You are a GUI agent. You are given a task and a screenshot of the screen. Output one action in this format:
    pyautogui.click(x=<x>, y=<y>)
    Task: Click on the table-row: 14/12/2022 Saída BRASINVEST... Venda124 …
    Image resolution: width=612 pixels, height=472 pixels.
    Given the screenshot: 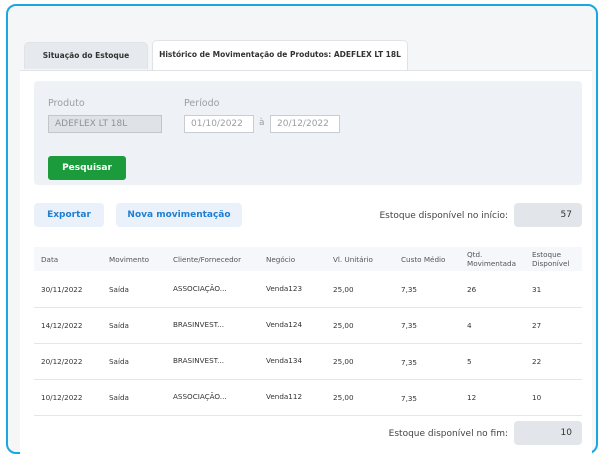 What is the action you would take?
    pyautogui.click(x=308, y=325)
    